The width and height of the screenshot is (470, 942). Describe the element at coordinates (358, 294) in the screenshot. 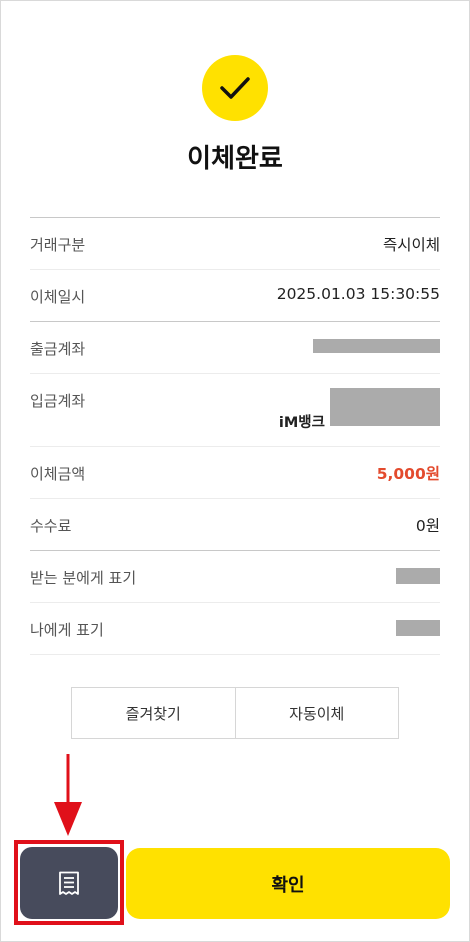

I see `transfer-datetime-value: 2025.01.03 15:30:55` at that location.